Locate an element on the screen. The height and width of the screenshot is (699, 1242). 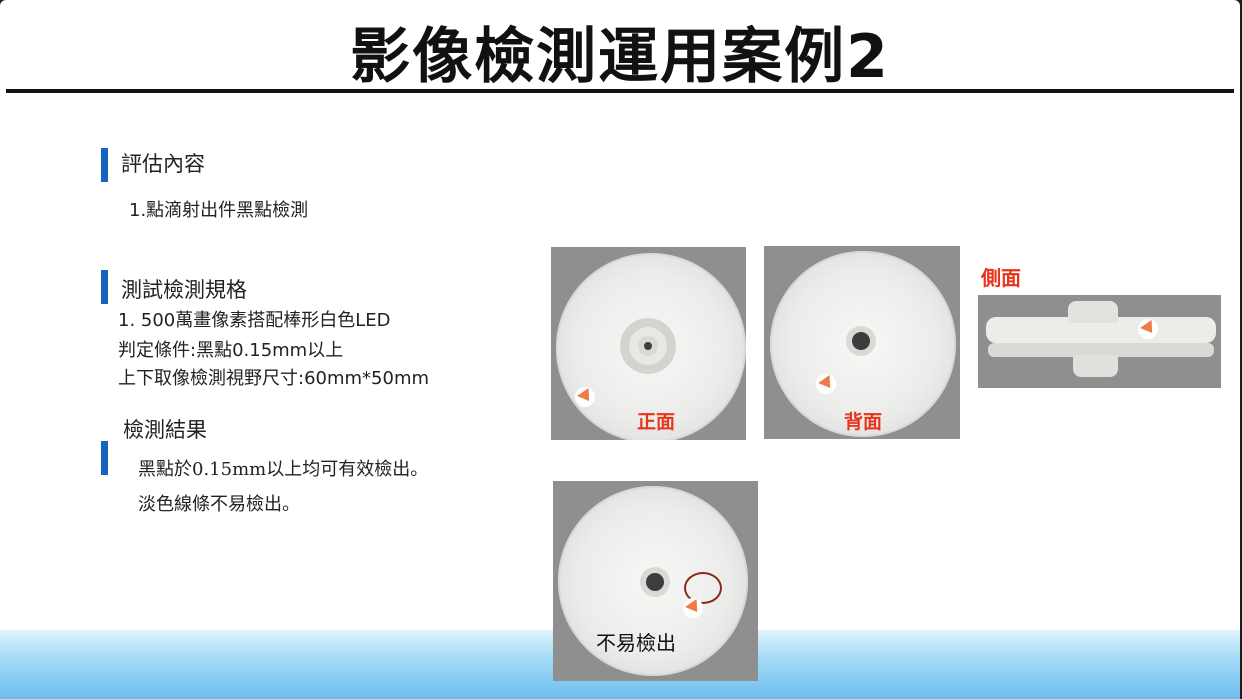
side-hub-top is located at coordinates (1093, 312).